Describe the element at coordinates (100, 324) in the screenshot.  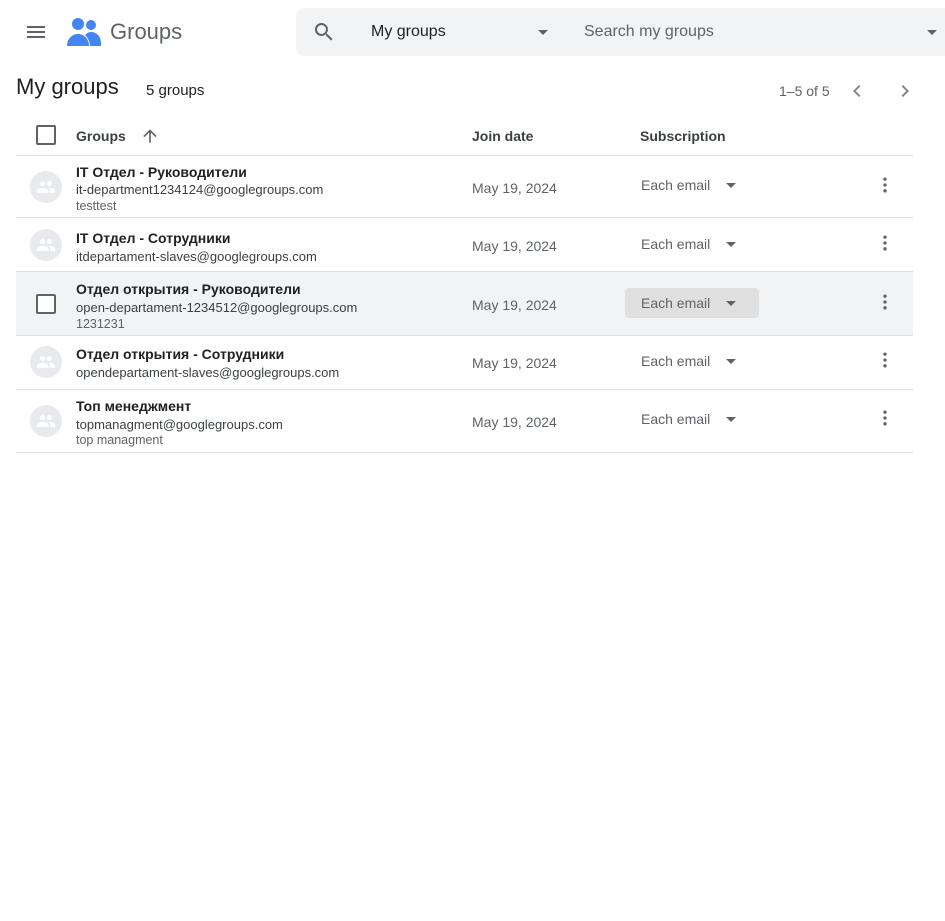
I see `group-description: 1231231` at that location.